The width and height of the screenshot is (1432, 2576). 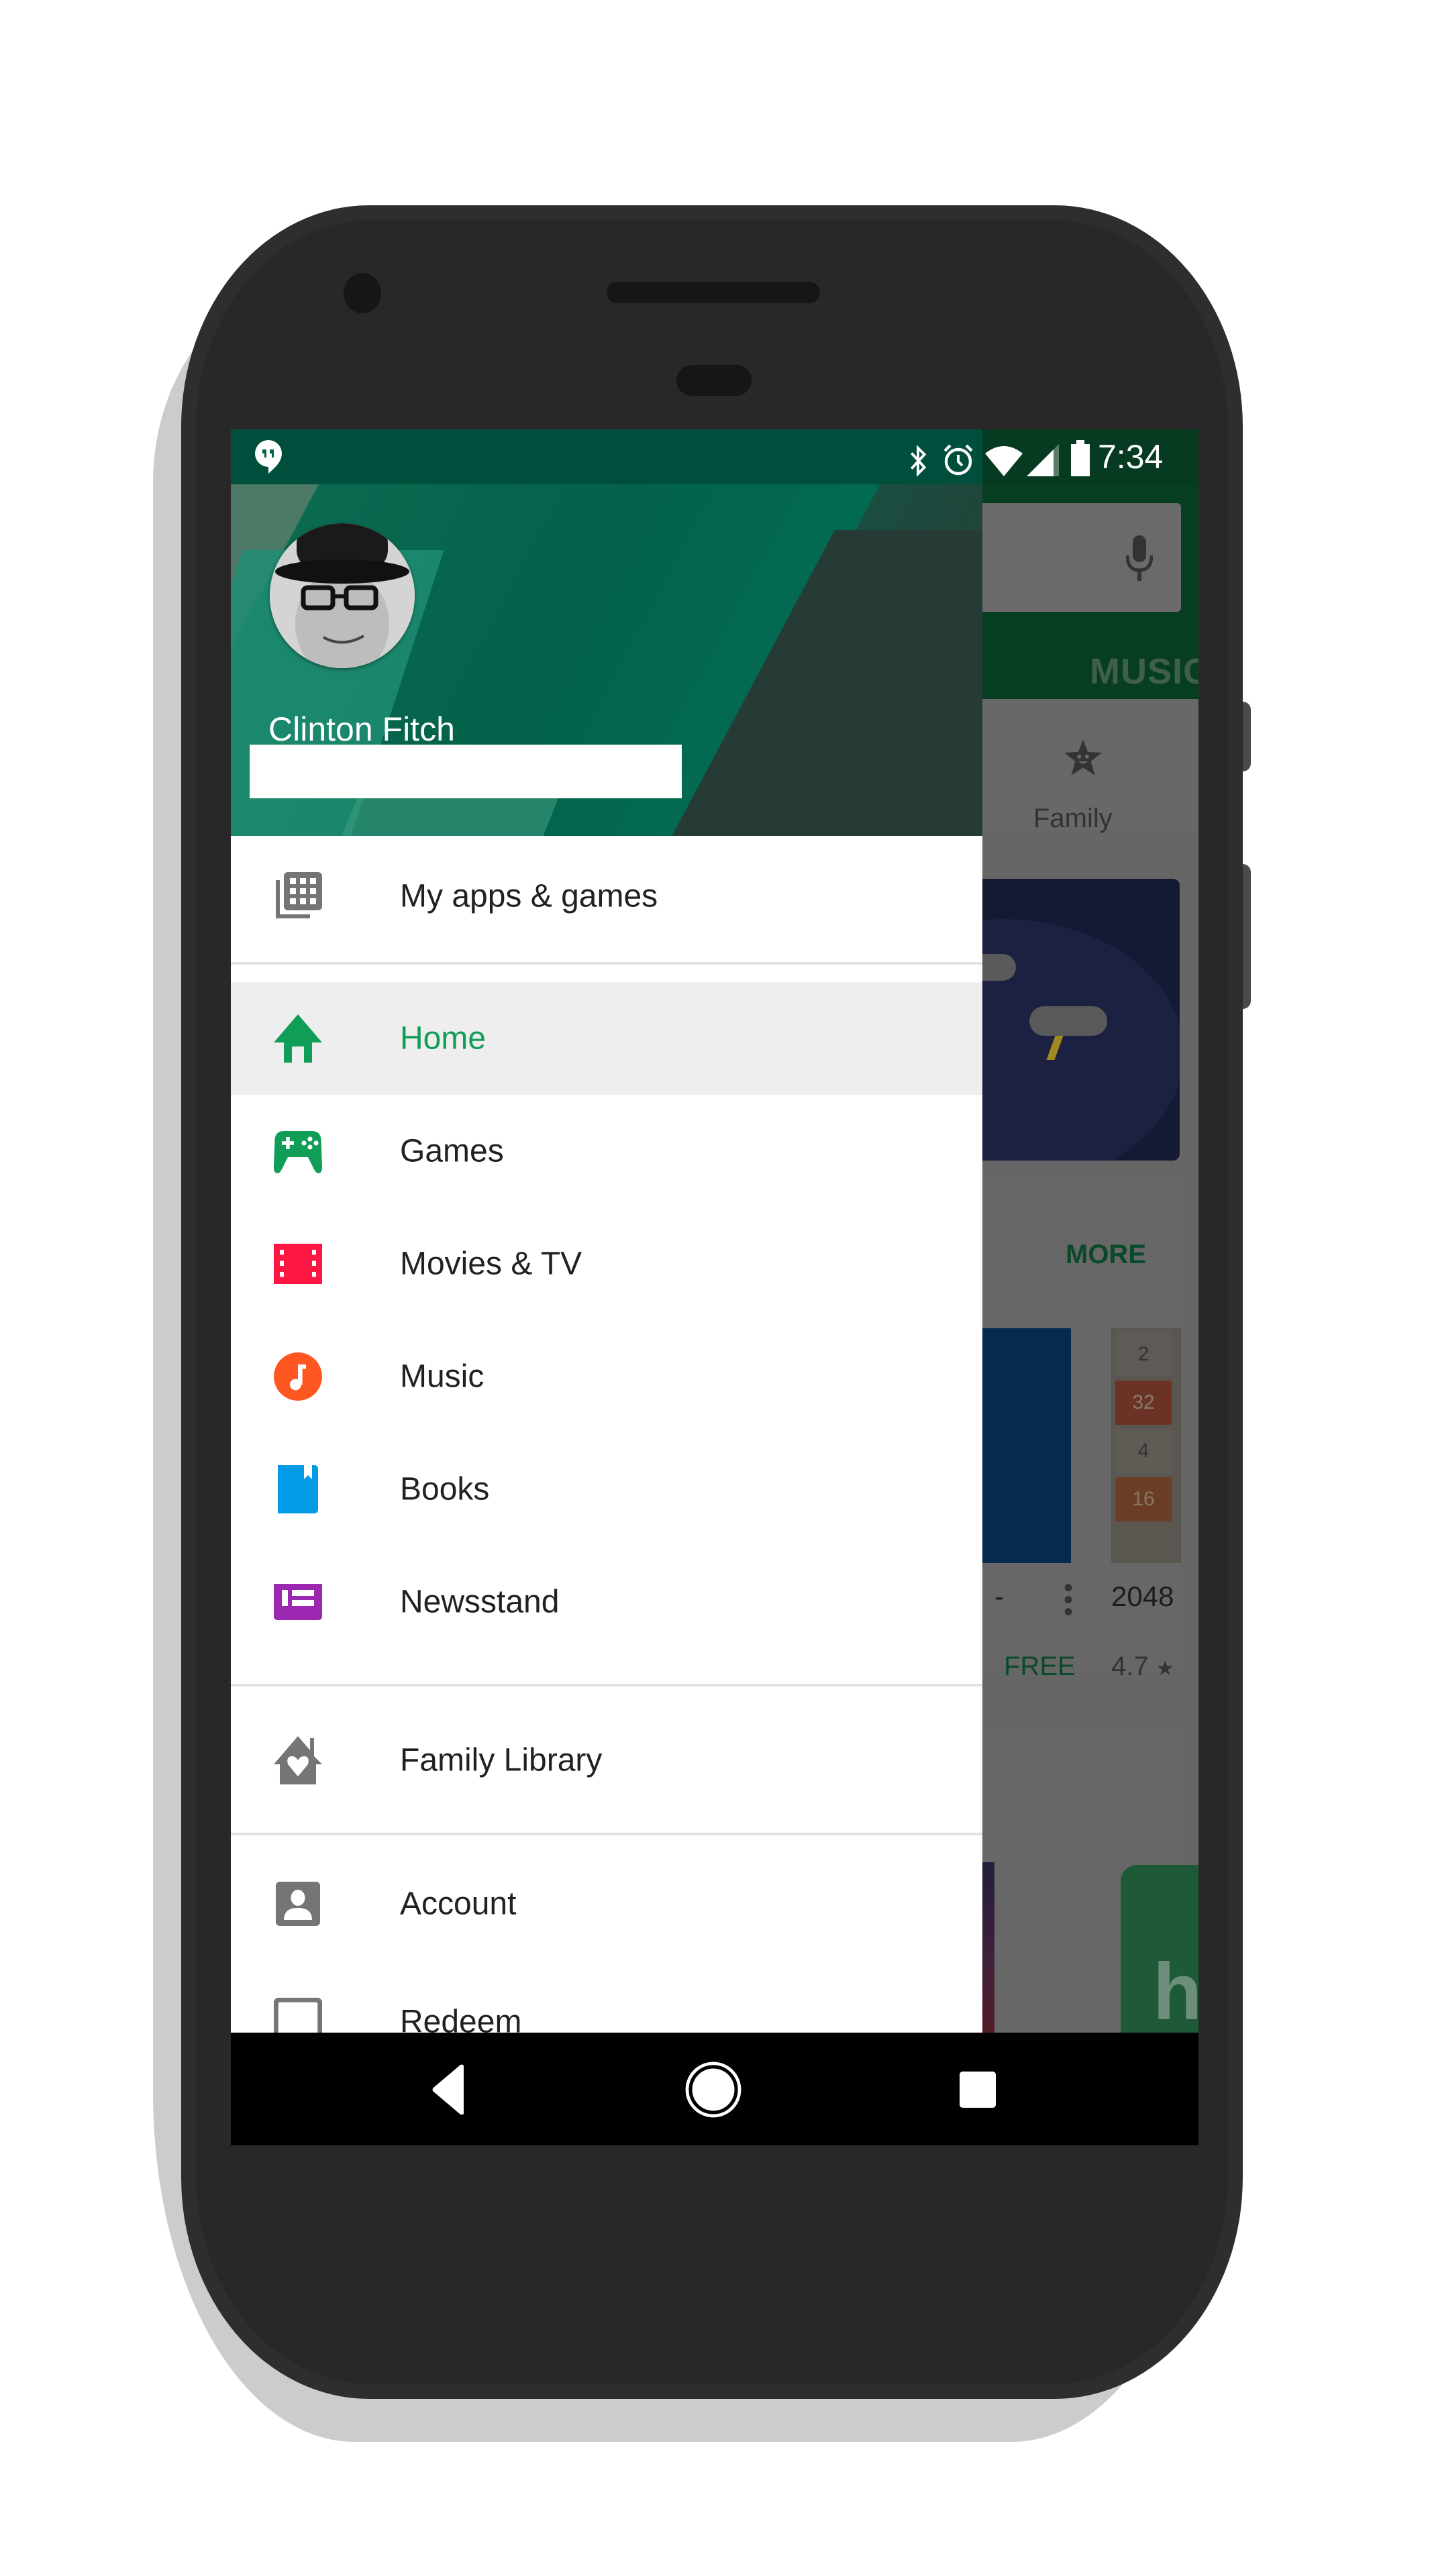 What do you see at coordinates (298, 1760) in the screenshot?
I see `family-library-icon` at bounding box center [298, 1760].